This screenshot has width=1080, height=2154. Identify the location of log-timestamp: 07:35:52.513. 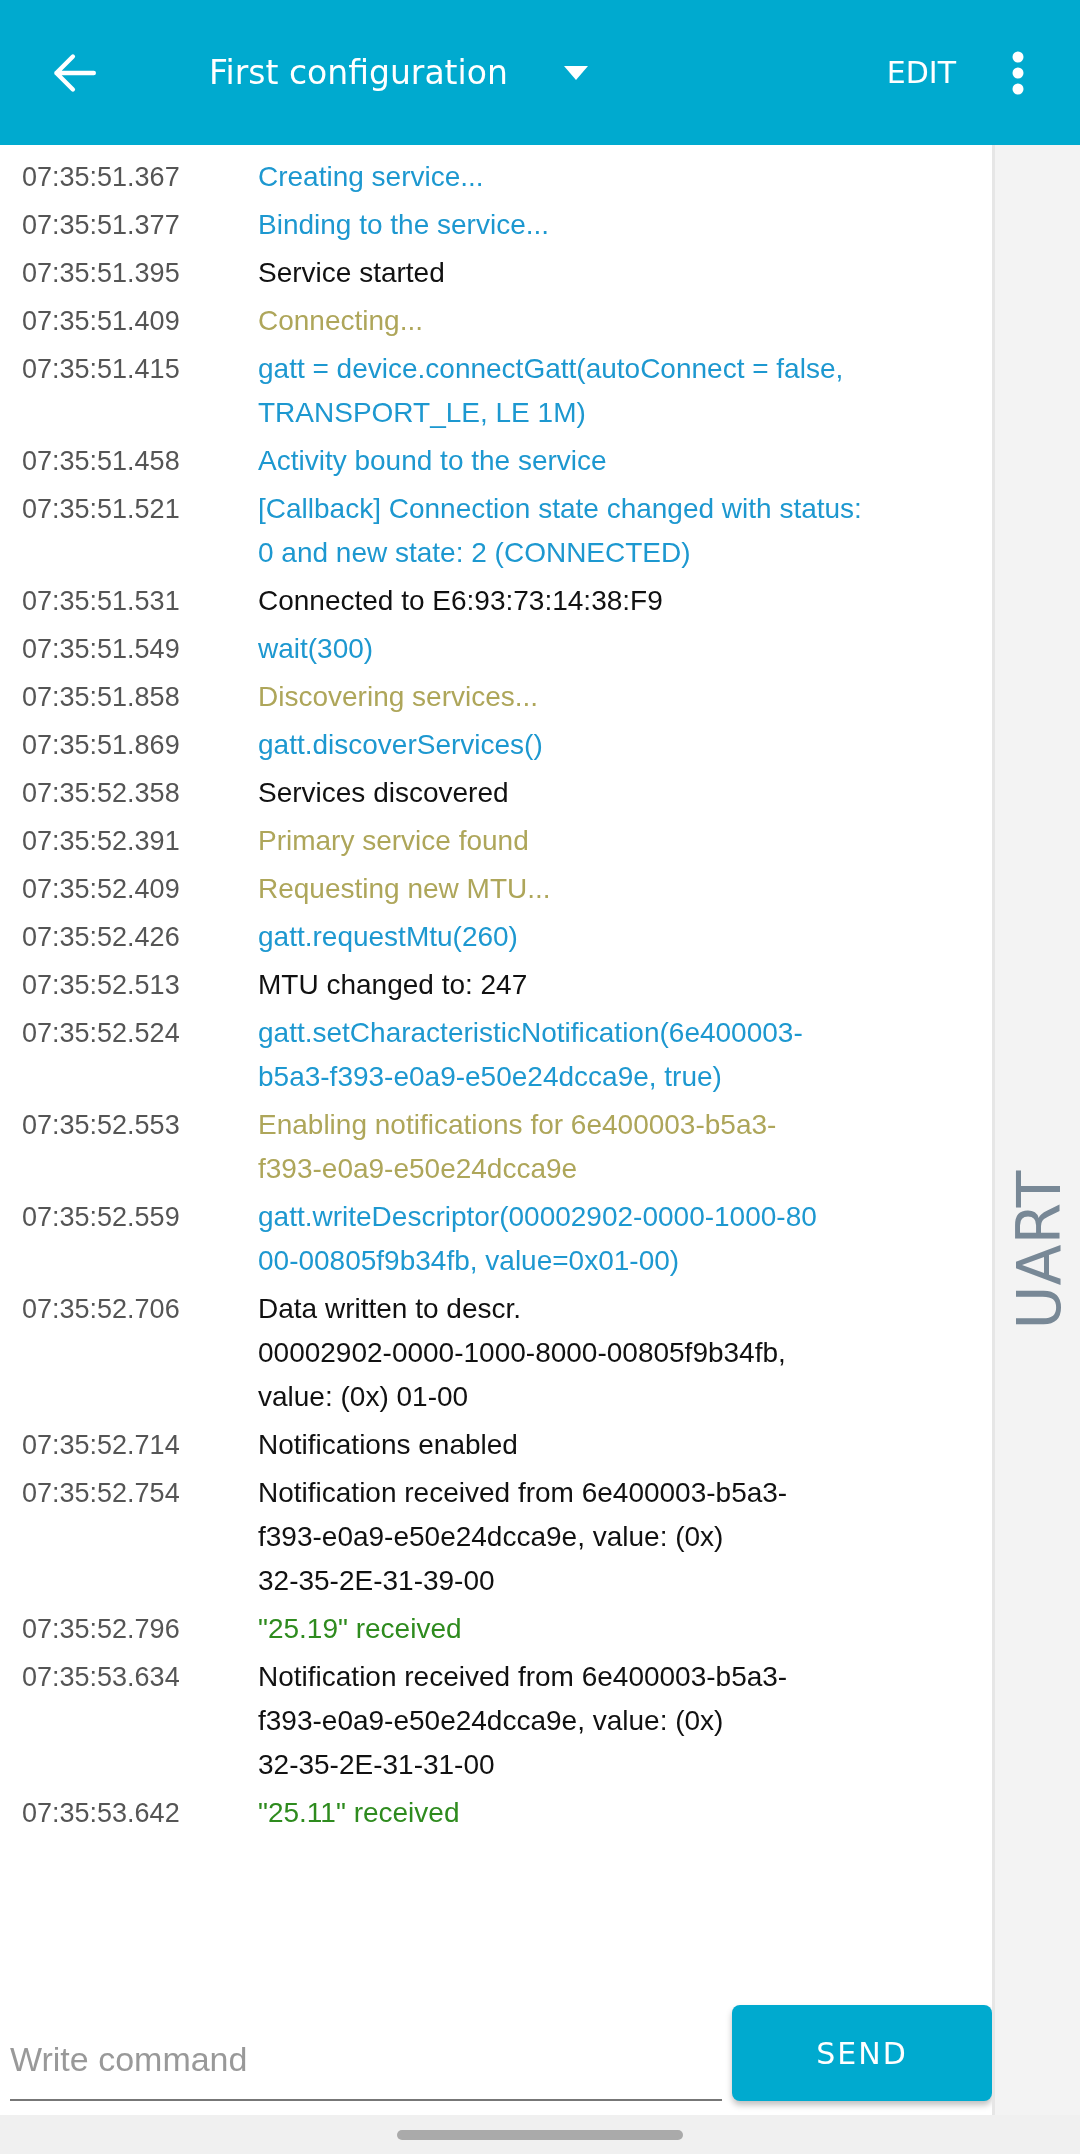
(101, 985).